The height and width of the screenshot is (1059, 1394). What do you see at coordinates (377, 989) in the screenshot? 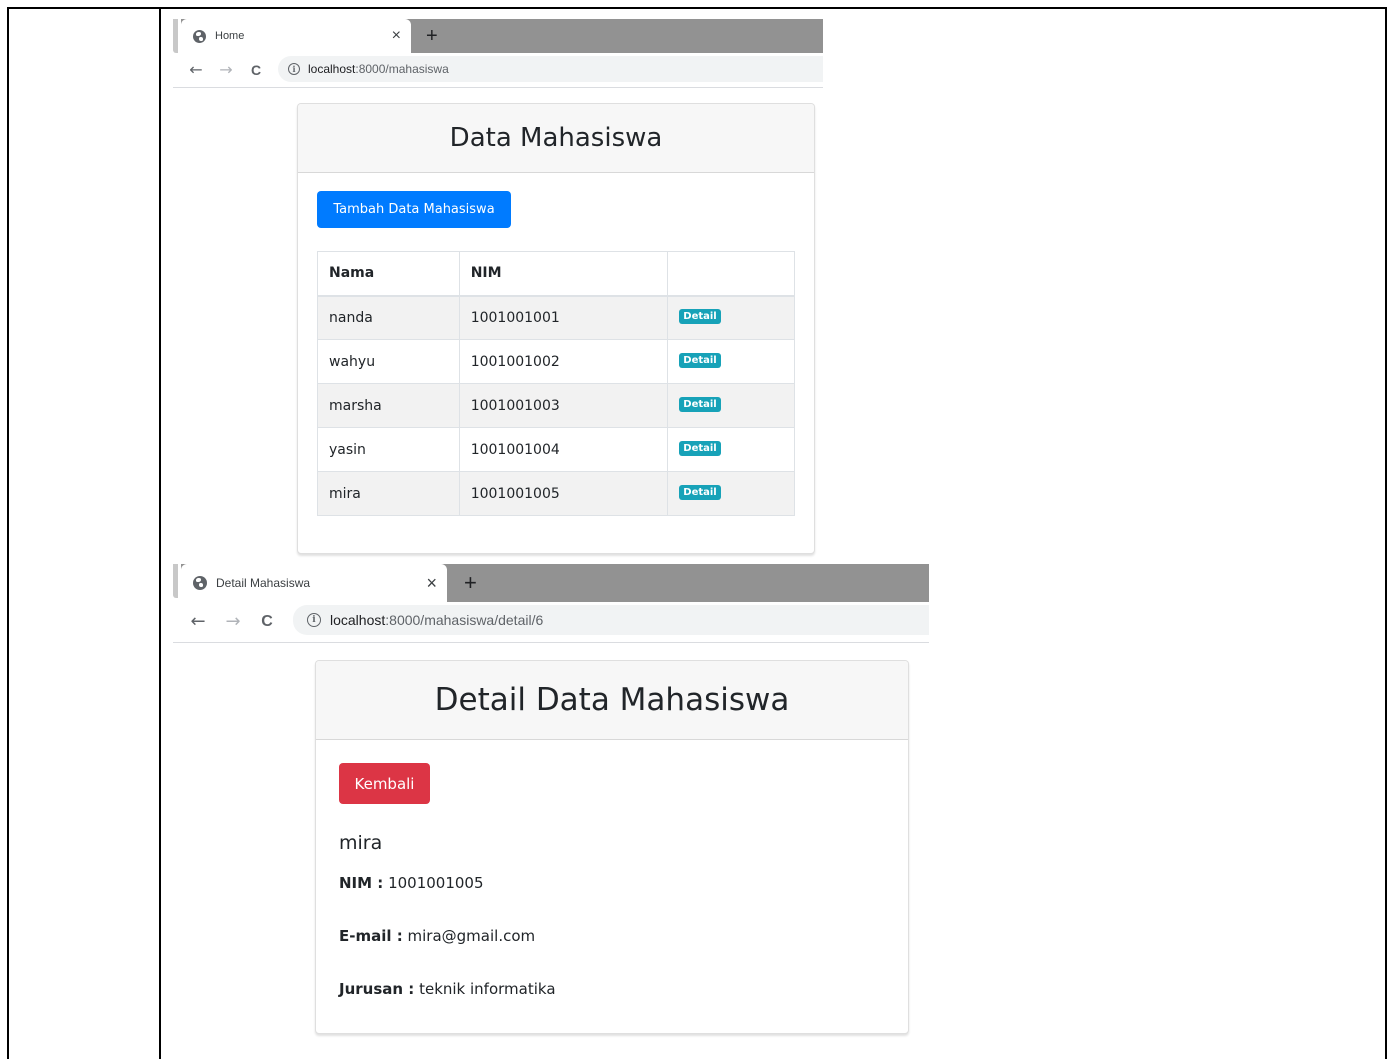
I see `jurusan-label: Jurusan :` at bounding box center [377, 989].